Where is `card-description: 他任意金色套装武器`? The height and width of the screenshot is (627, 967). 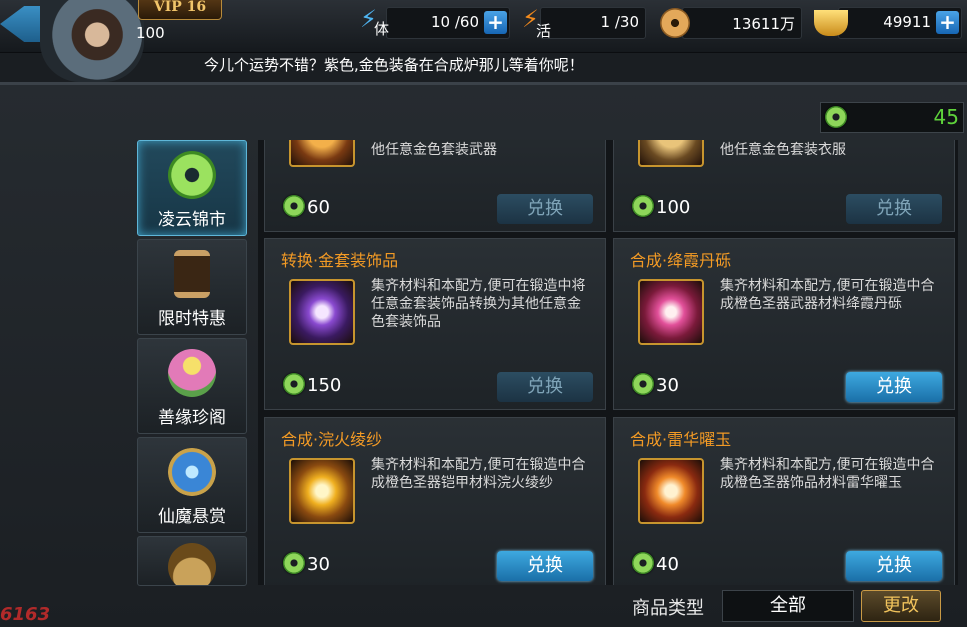 card-description: 他任意金色套装武器 is located at coordinates (434, 150).